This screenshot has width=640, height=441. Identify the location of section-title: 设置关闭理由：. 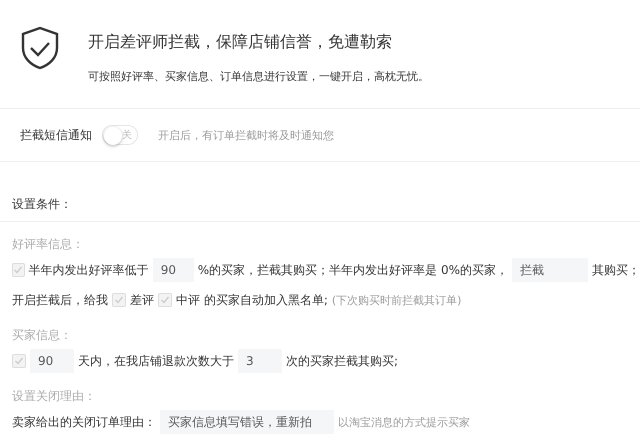
(54, 396).